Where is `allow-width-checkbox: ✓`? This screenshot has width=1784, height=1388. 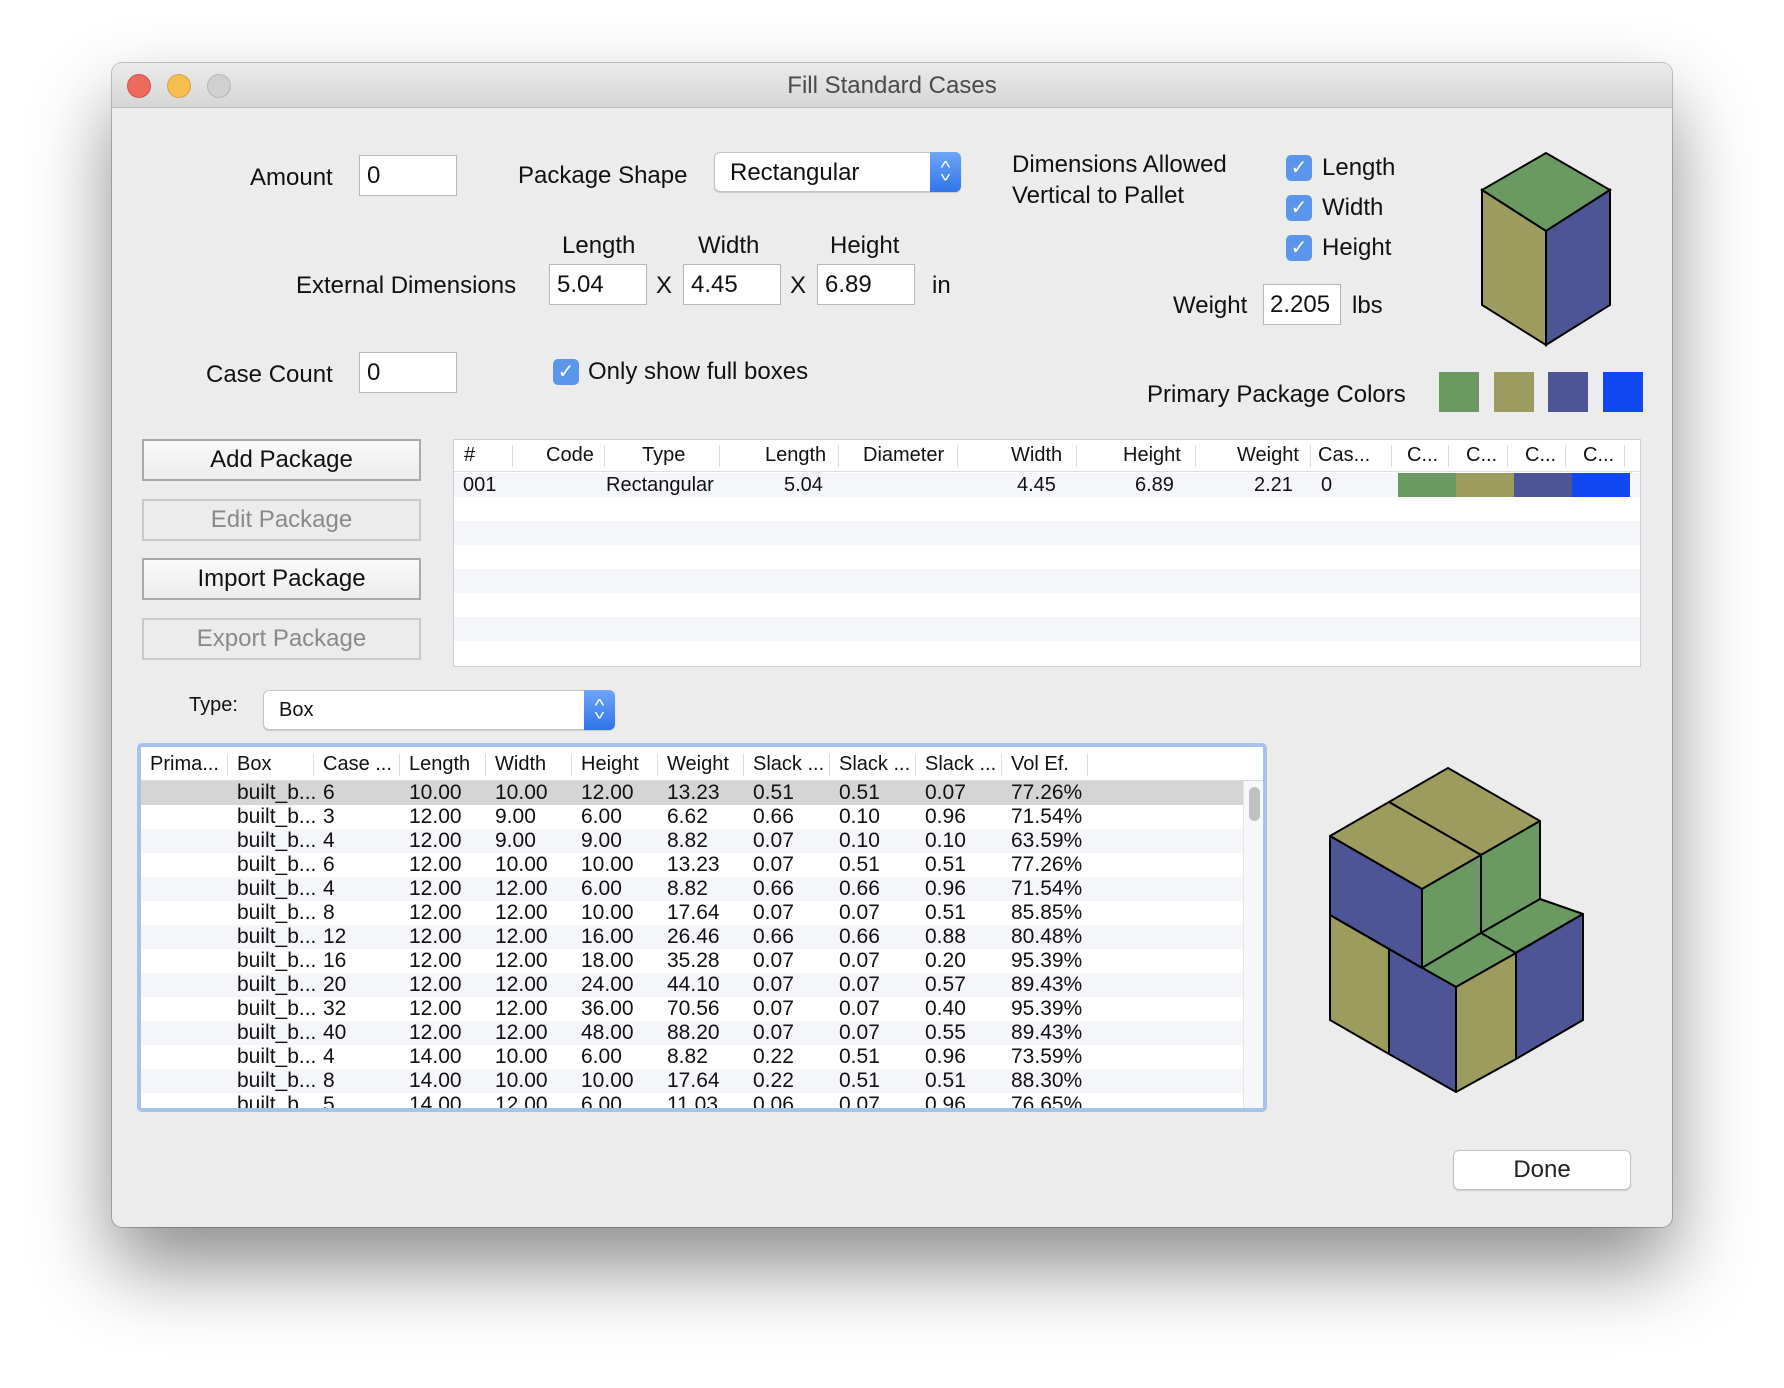
allow-width-checkbox: ✓ is located at coordinates (1299, 208).